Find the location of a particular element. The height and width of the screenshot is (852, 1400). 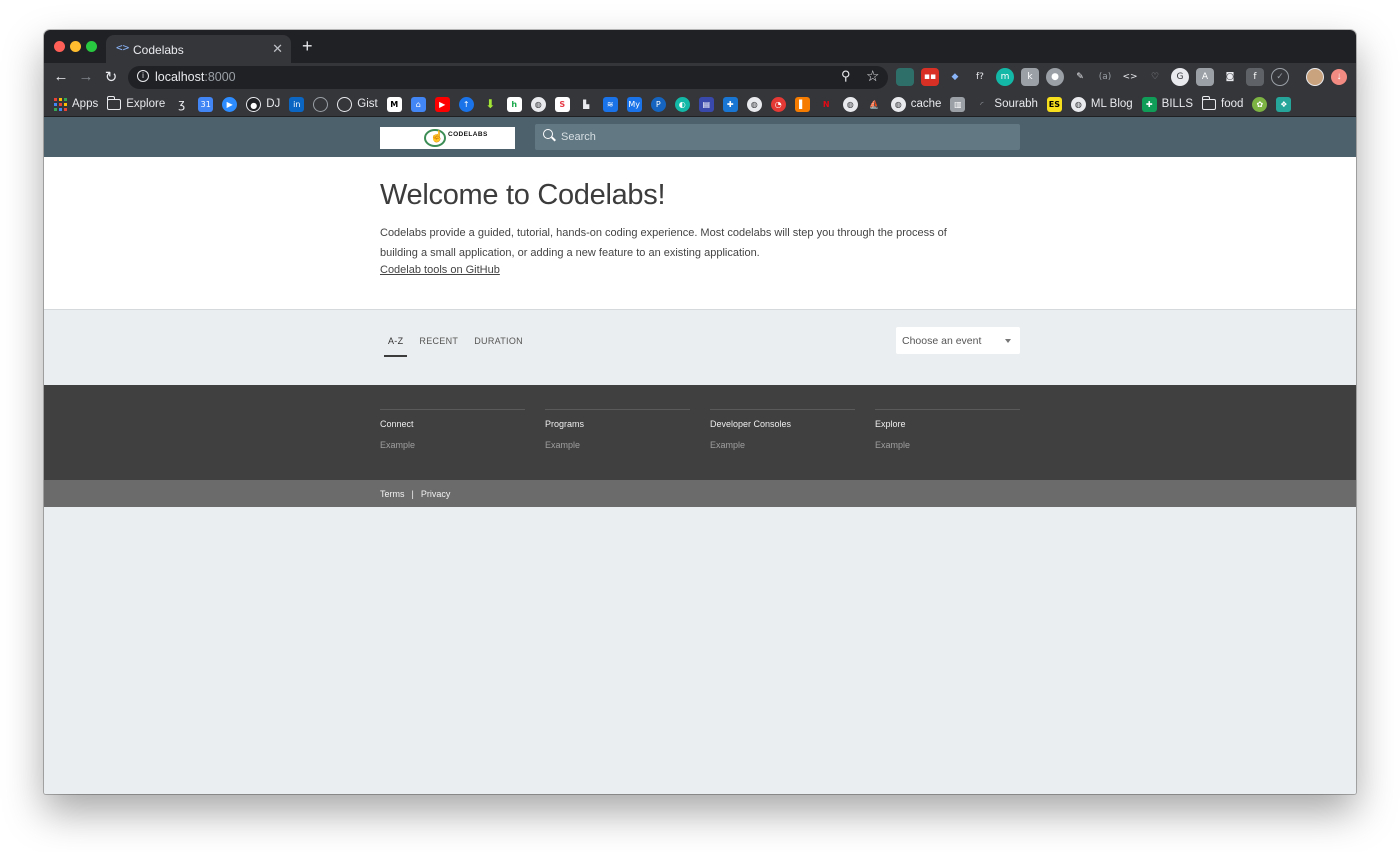

bookmark-bills: ✚ BILLS is located at coordinates (1167, 104).